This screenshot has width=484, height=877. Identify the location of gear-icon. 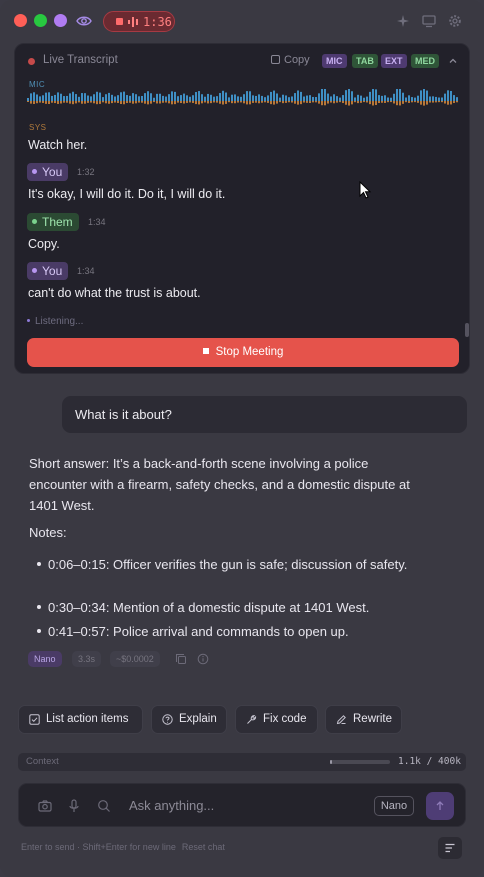
(455, 21).